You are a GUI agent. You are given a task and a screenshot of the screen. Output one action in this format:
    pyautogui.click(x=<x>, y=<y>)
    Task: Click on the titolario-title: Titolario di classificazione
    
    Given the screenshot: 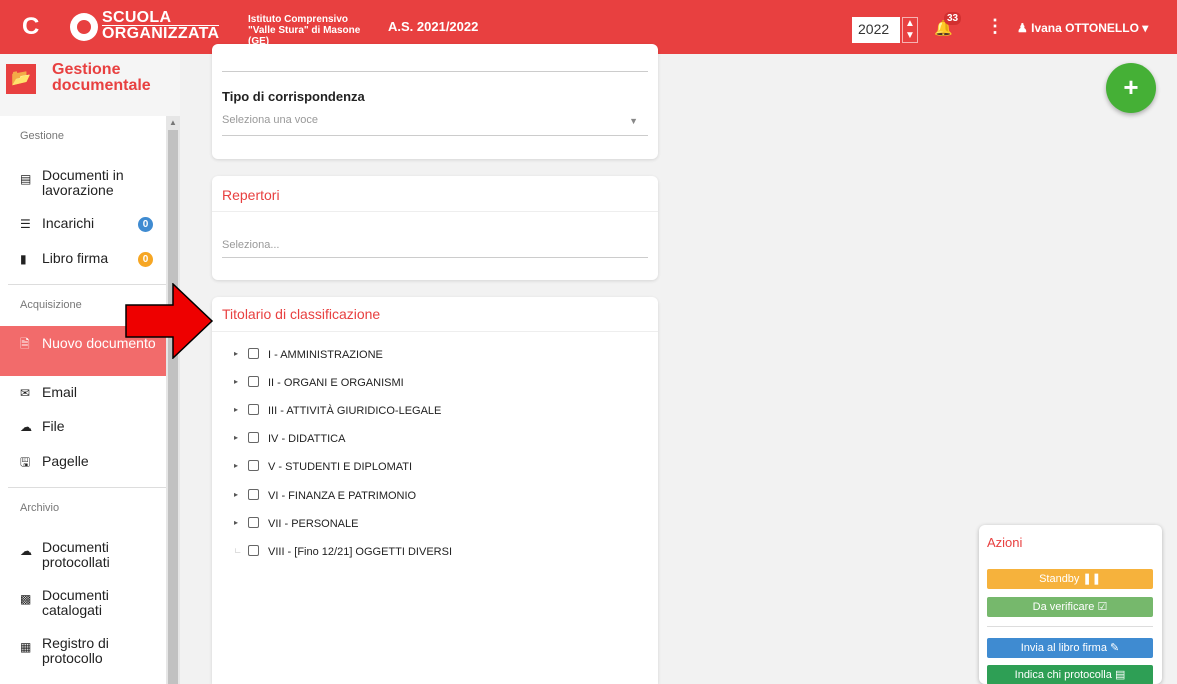 What is the action you would take?
    pyautogui.click(x=301, y=314)
    